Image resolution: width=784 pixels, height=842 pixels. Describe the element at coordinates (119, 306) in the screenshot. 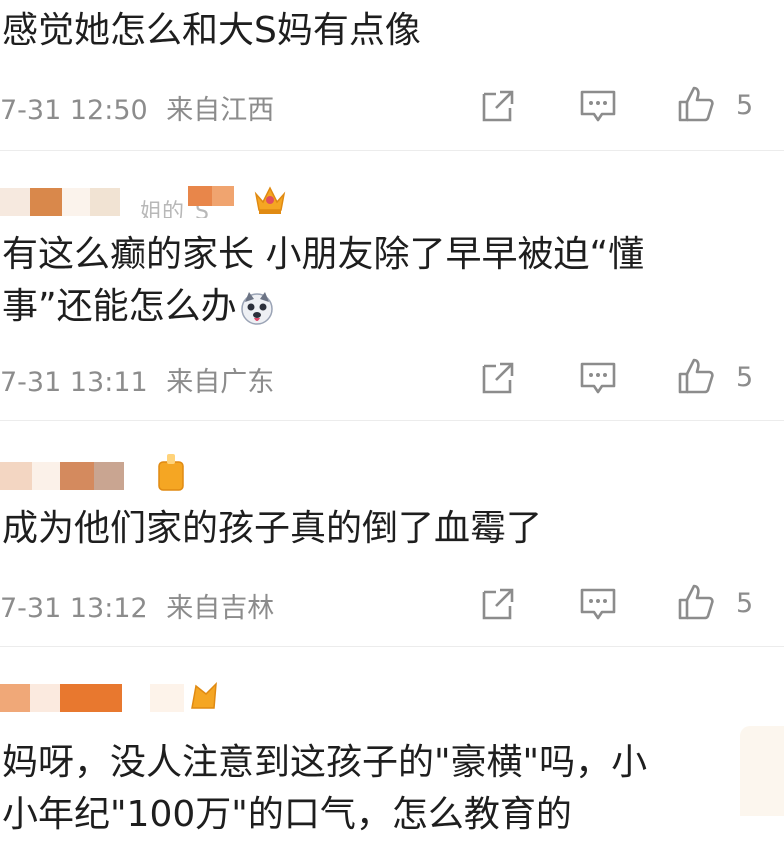

I see `comment-text: 事”还能怎么办` at that location.